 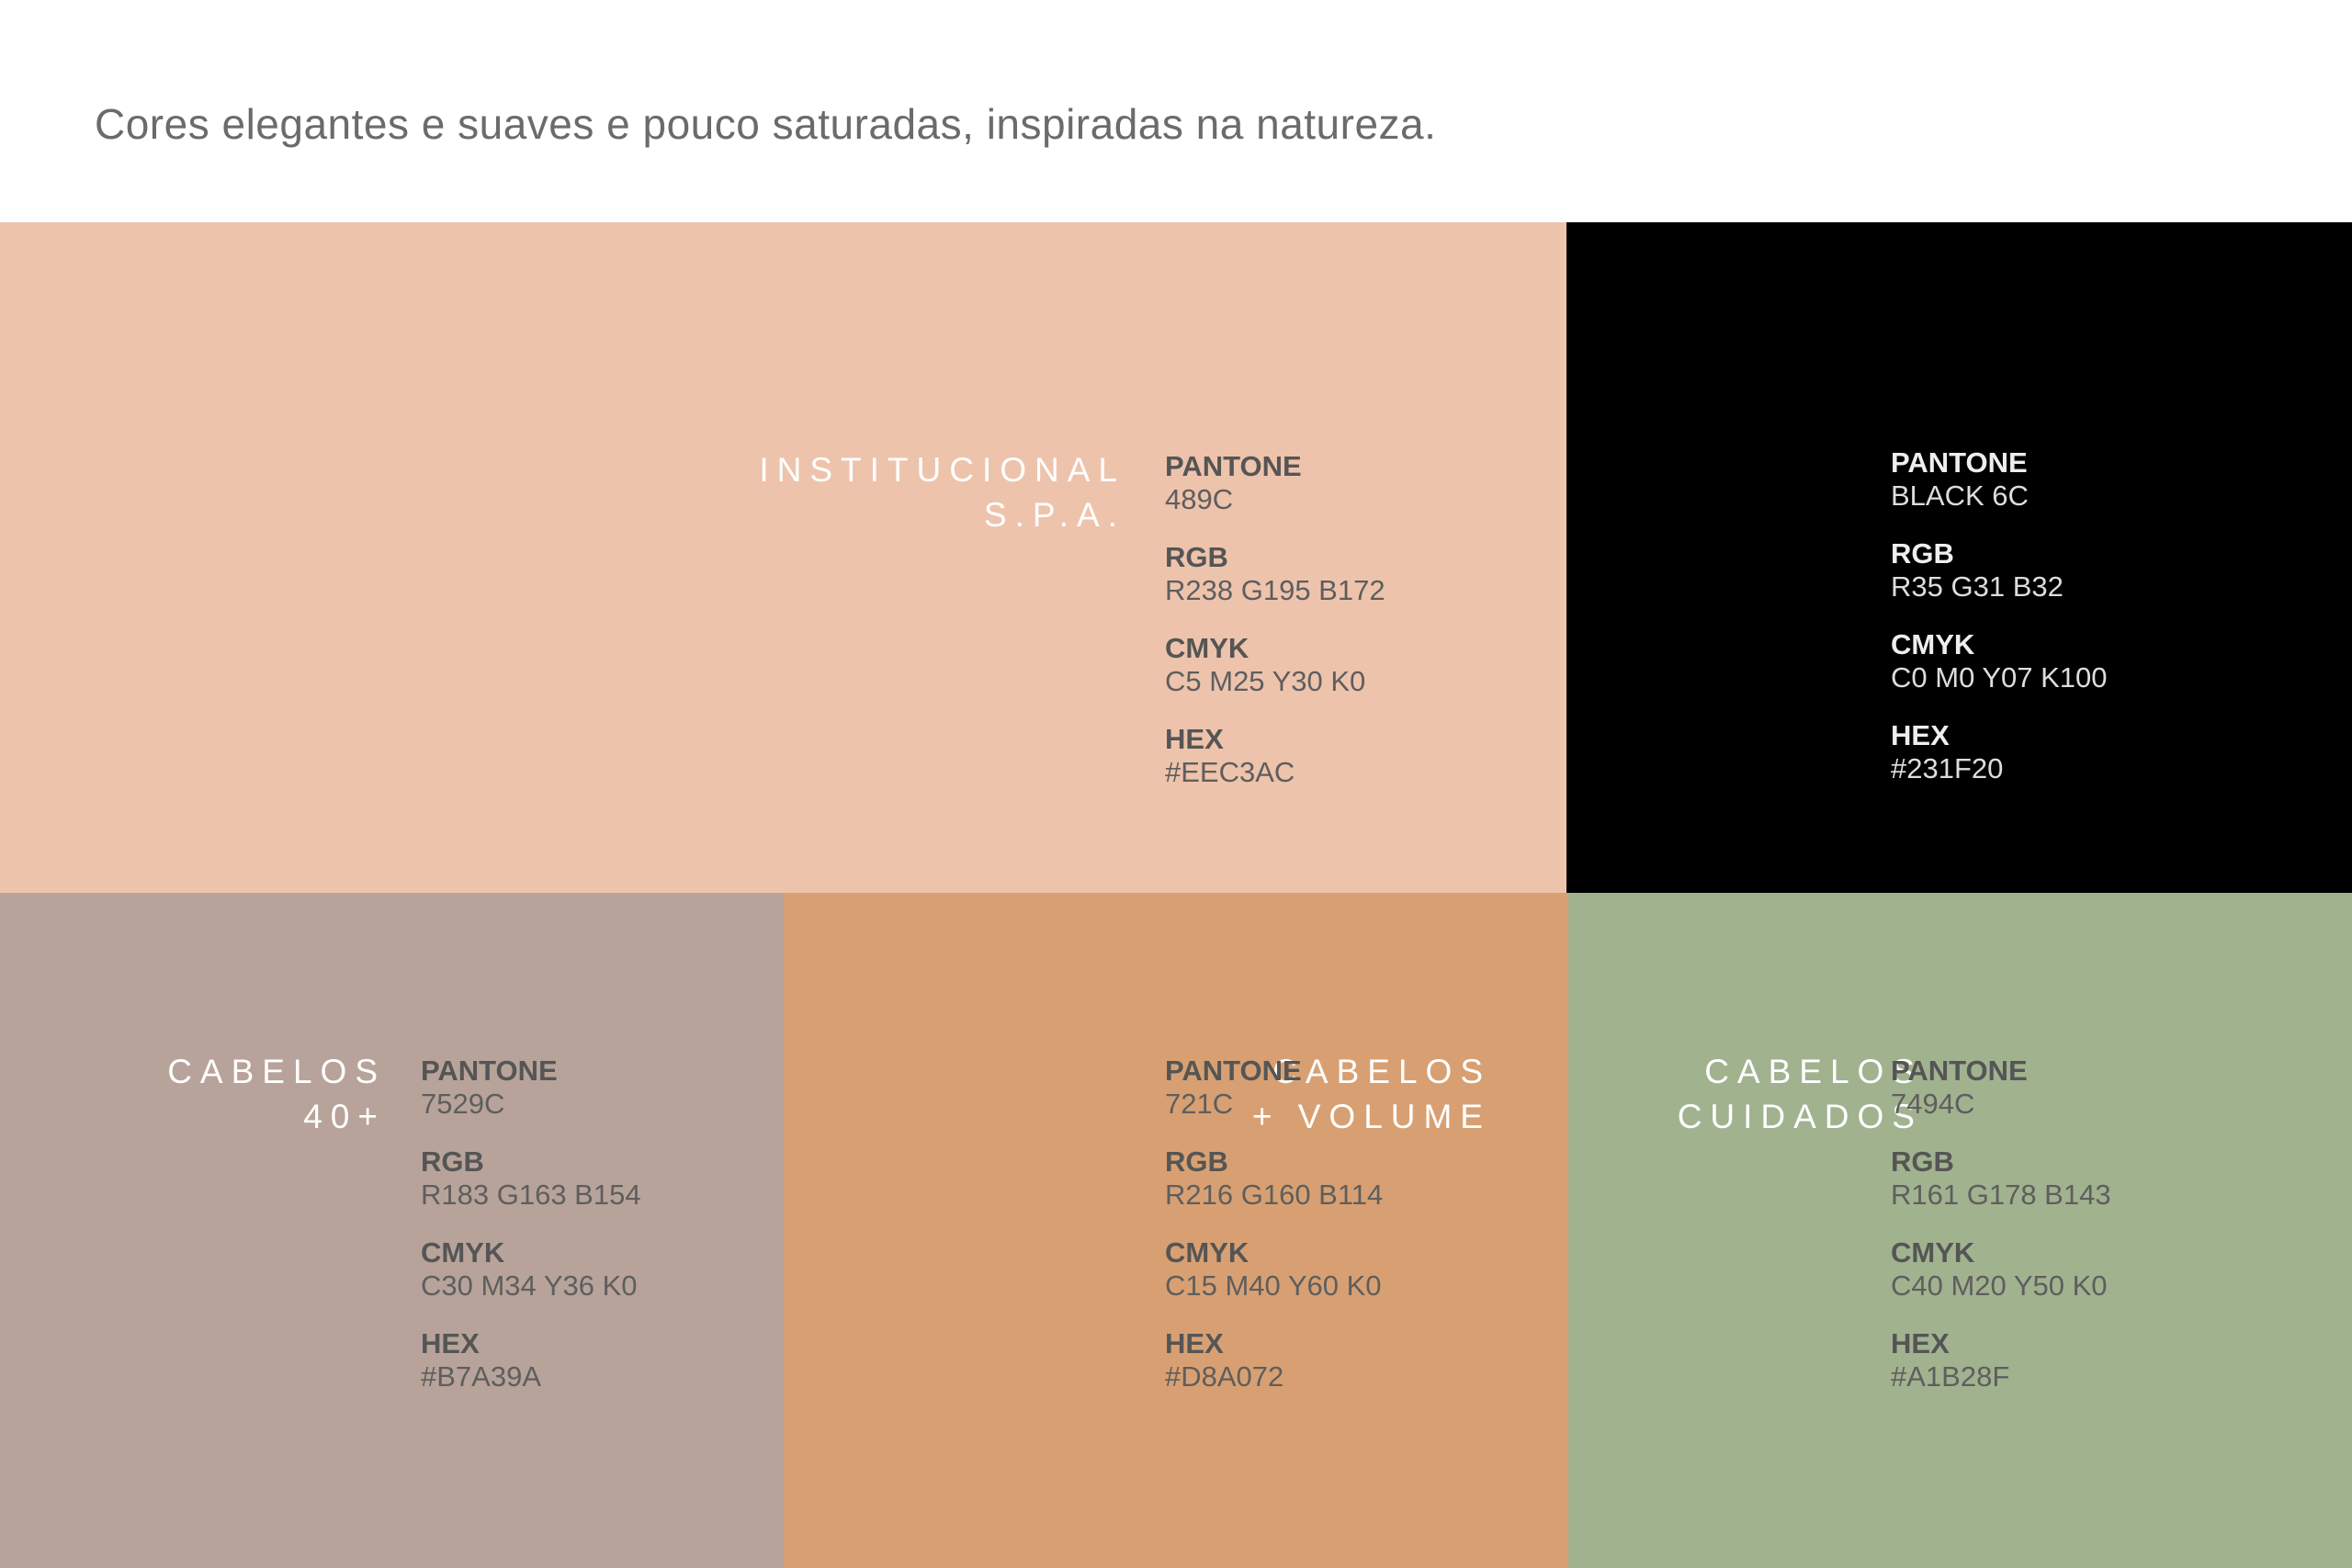 I want to click on spec-value: R216 G160 B114, so click(x=1274, y=1195).